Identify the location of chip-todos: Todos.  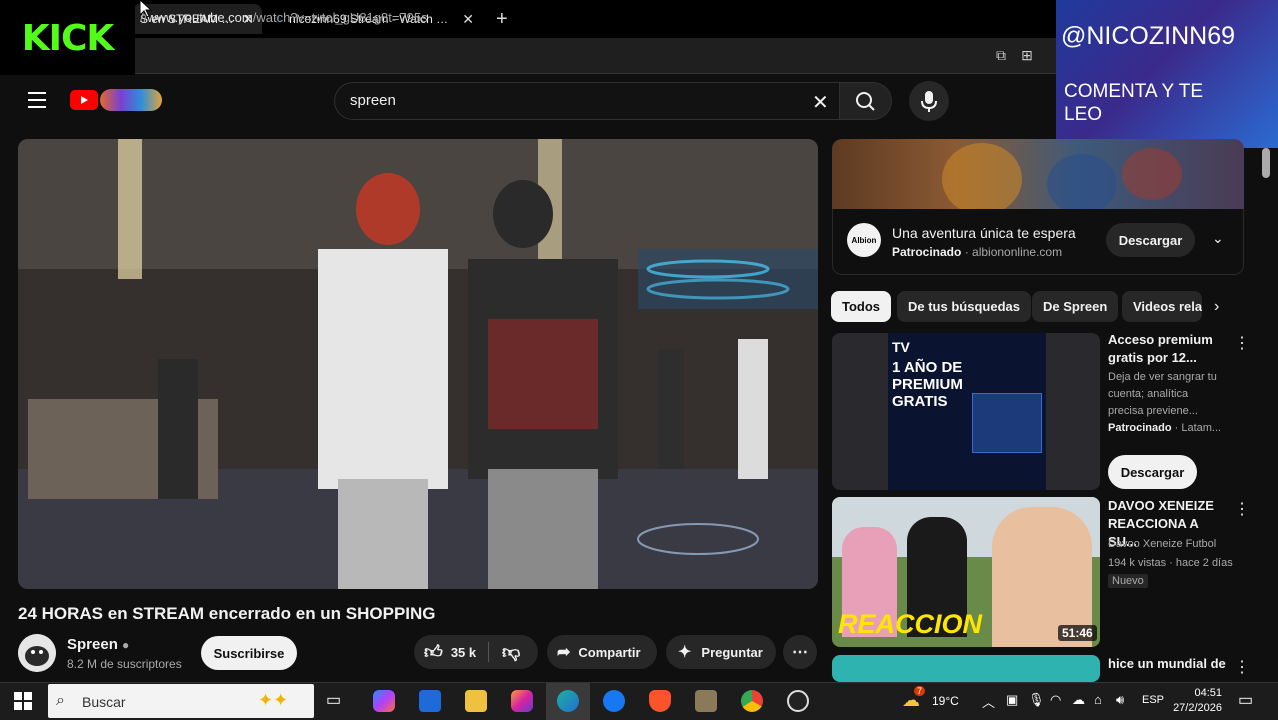
(861, 306).